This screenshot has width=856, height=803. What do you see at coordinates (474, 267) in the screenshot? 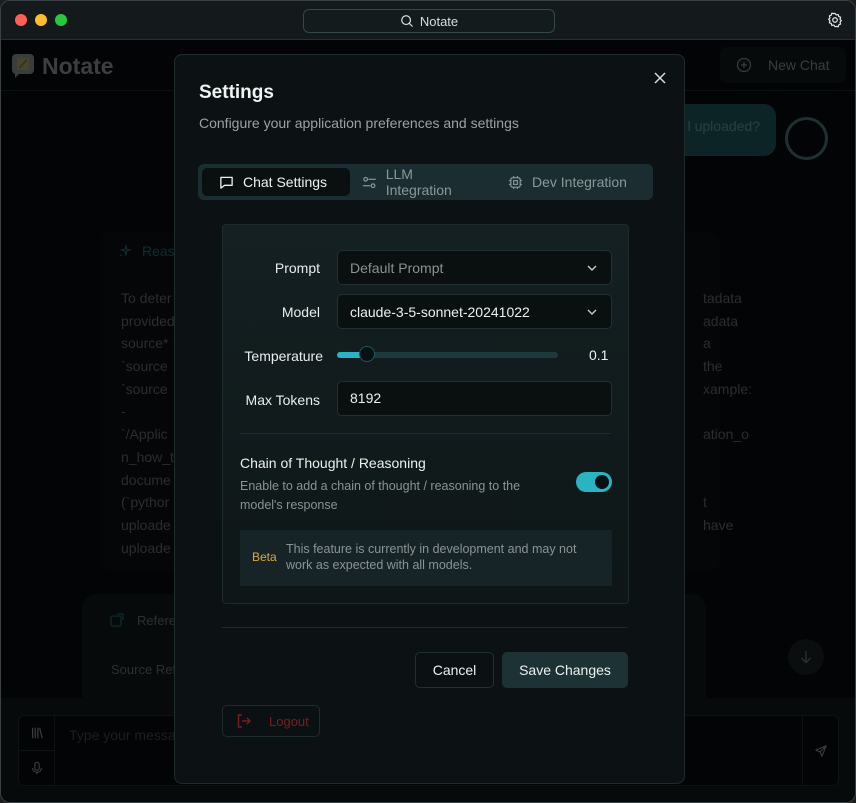
I see `prompt-select: Default Prompt` at bounding box center [474, 267].